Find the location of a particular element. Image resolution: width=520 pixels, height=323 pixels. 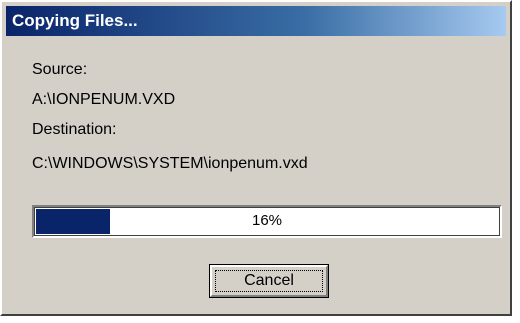

cancel-button-label: Cancel is located at coordinates (269, 281).